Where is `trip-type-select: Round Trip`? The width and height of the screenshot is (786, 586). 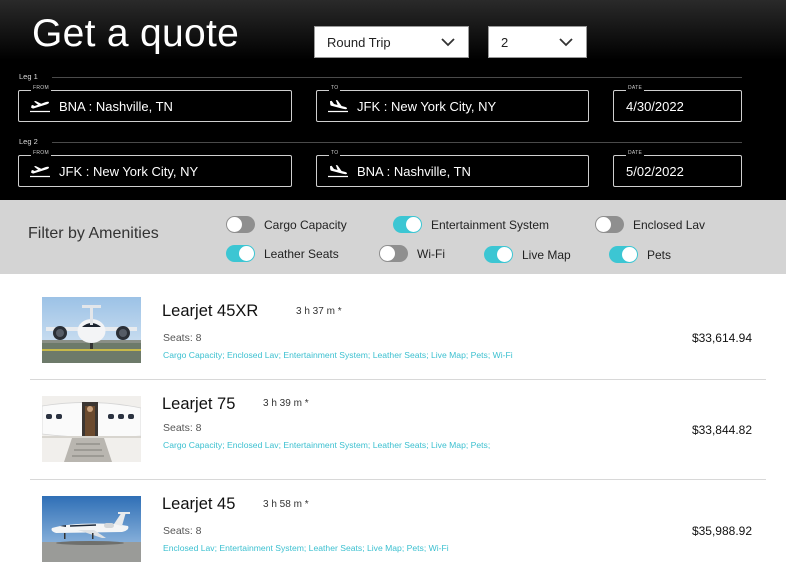
trip-type-select: Round Trip is located at coordinates (391, 42).